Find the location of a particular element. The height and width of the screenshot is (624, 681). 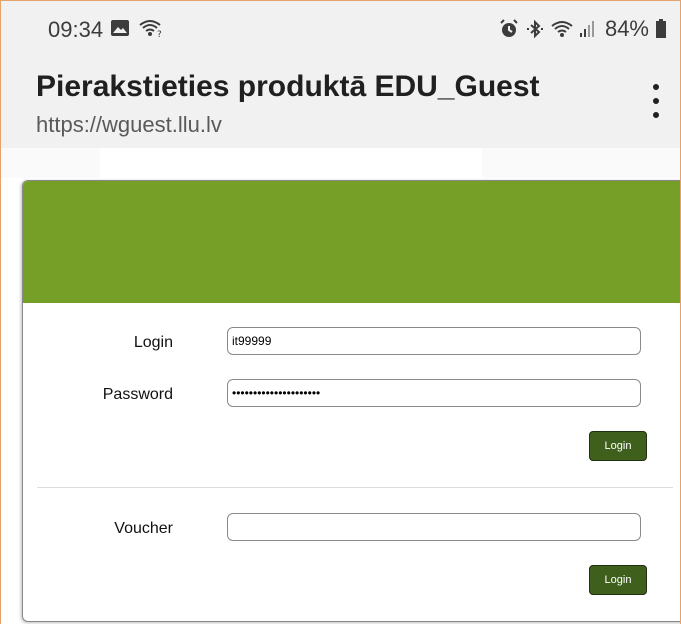

wifi-icon is located at coordinates (562, 29).